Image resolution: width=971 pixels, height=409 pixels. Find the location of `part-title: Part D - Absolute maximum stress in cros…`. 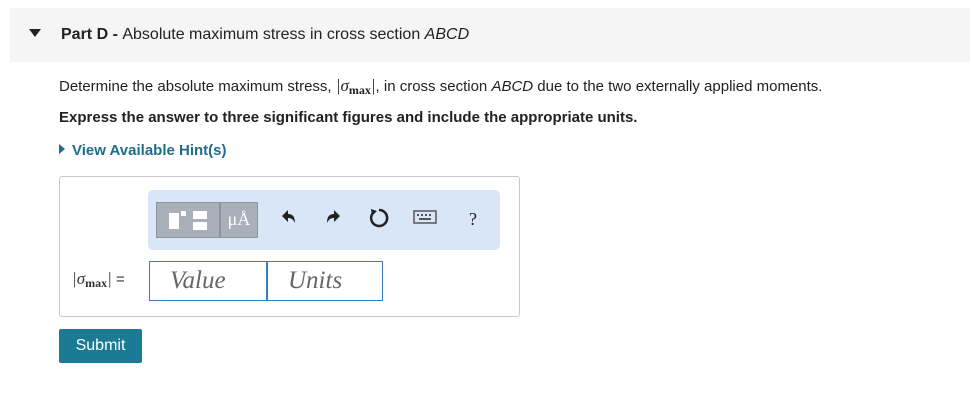

part-title: Part D - Absolute maximum stress in cros… is located at coordinates (265, 35).